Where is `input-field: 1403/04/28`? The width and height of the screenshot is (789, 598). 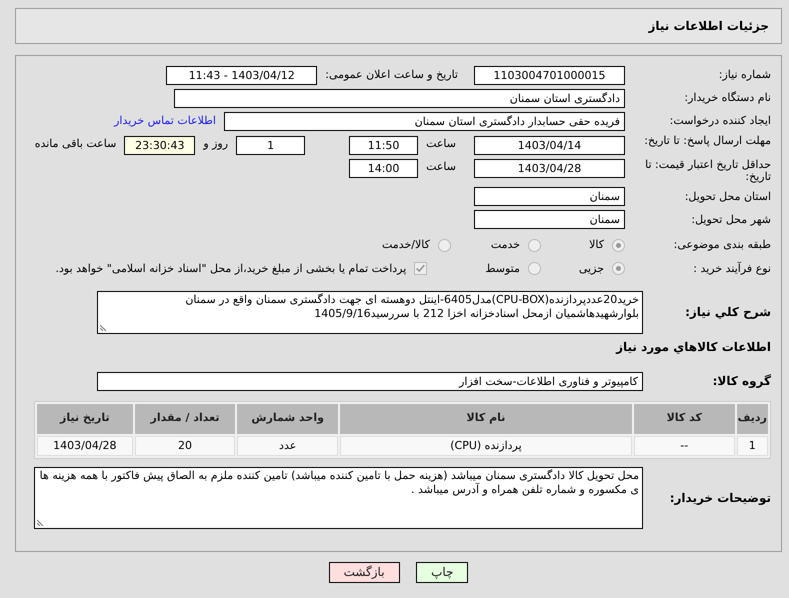 input-field: 1403/04/28 is located at coordinates (549, 168).